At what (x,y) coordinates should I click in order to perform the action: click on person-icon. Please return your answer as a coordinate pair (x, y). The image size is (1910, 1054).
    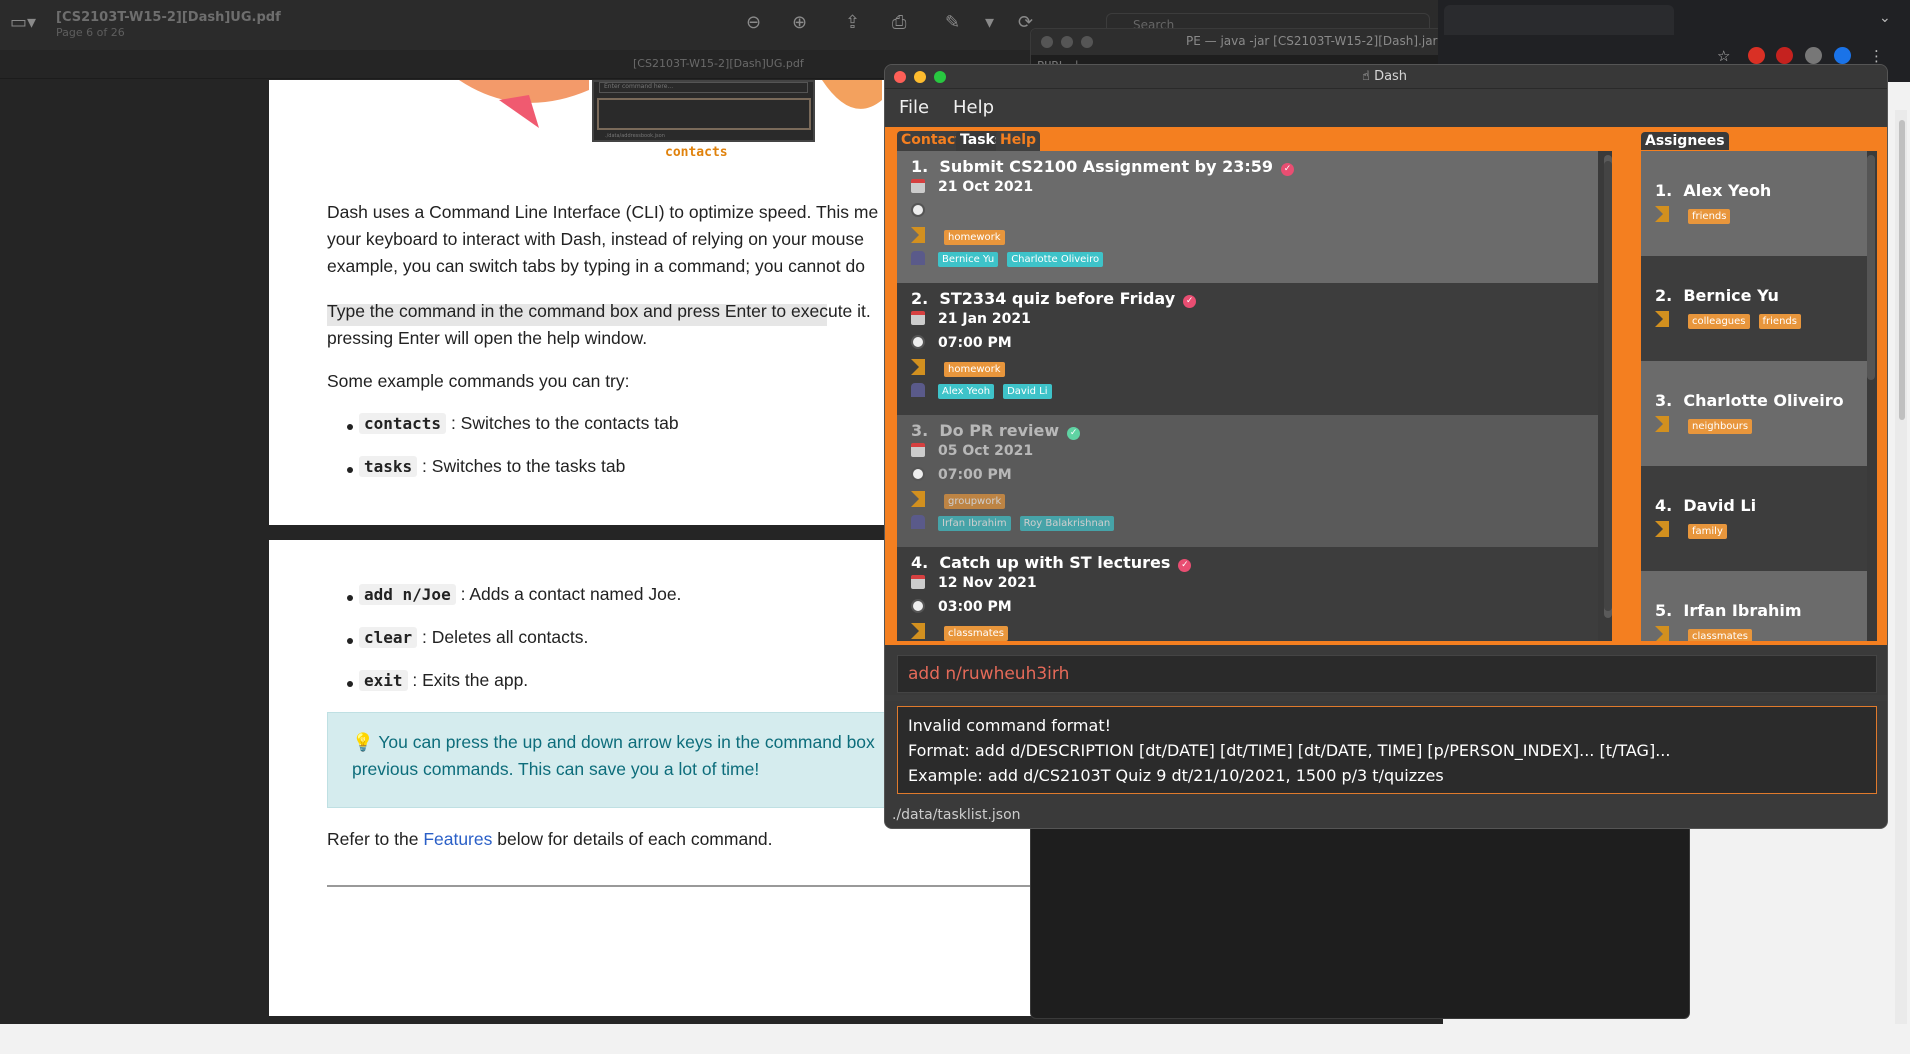
    Looking at the image, I should click on (918, 258).